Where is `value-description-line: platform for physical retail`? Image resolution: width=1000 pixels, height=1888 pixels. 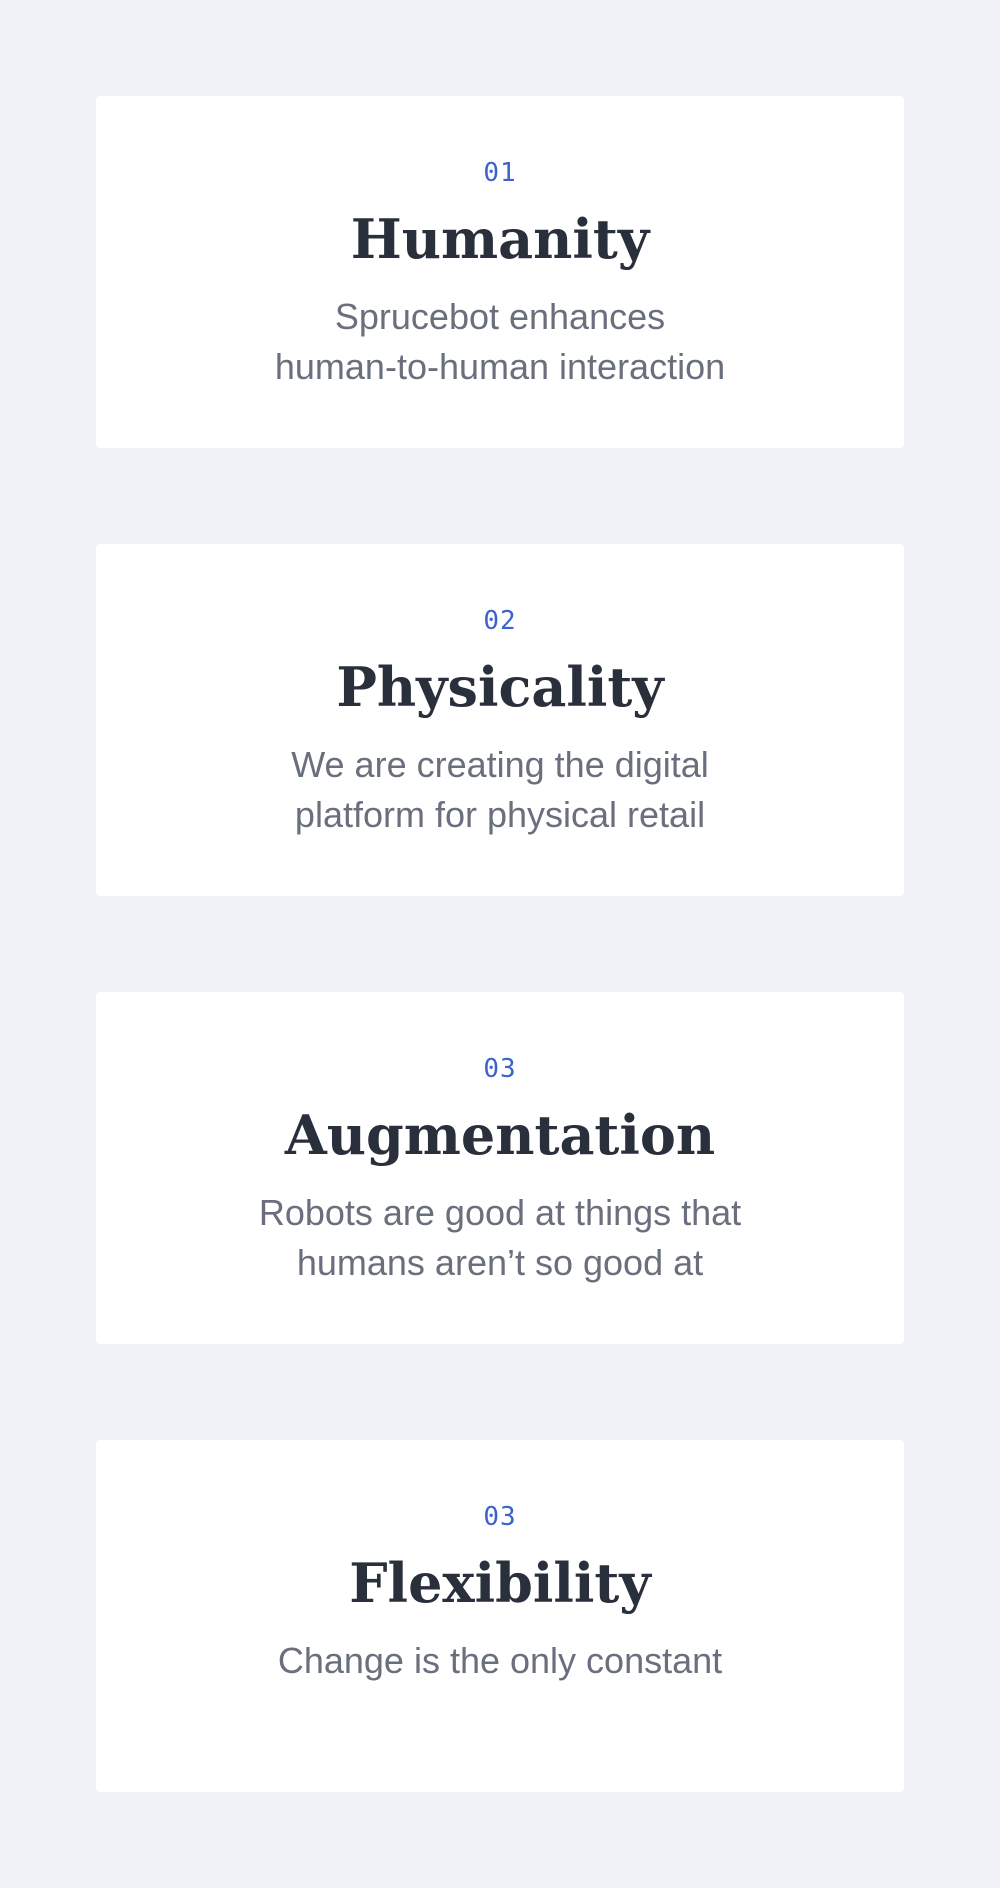 value-description-line: platform for physical retail is located at coordinates (500, 814).